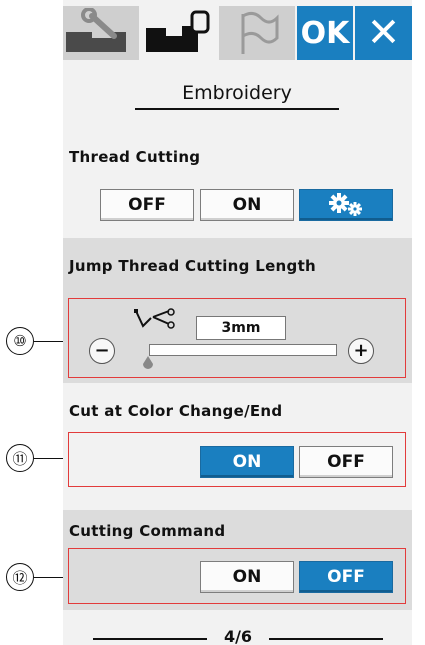 Image resolution: width=425 pixels, height=645 pixels. What do you see at coordinates (150, 639) in the screenshot?
I see `page-line-left` at bounding box center [150, 639].